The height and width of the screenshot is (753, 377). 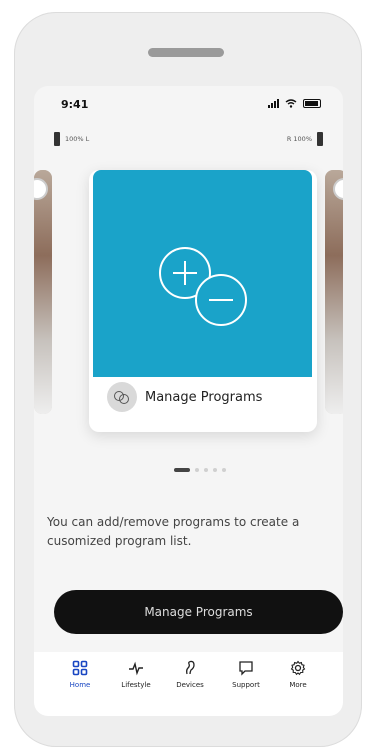 What do you see at coordinates (291, 103) in the screenshot?
I see `wifi-icon` at bounding box center [291, 103].